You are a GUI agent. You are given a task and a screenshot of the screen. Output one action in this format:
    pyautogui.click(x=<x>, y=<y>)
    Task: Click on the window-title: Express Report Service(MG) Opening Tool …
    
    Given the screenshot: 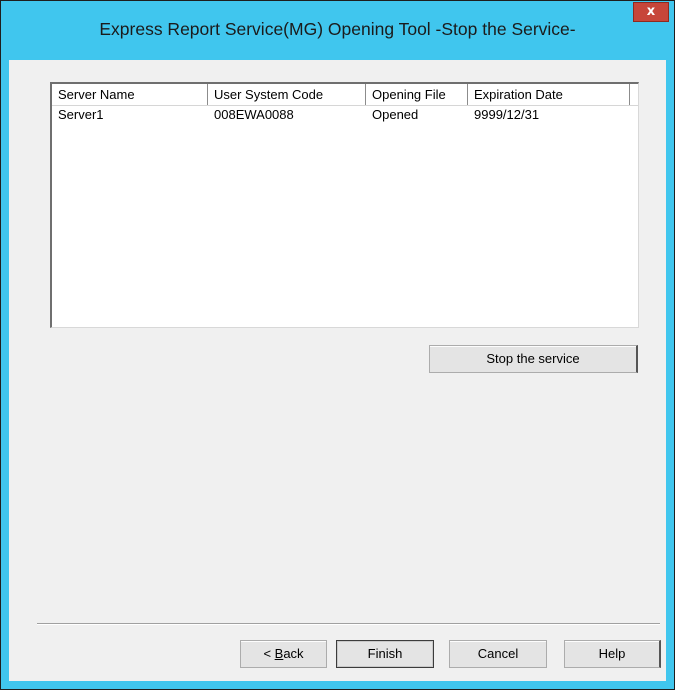 What is the action you would take?
    pyautogui.click(x=337, y=29)
    